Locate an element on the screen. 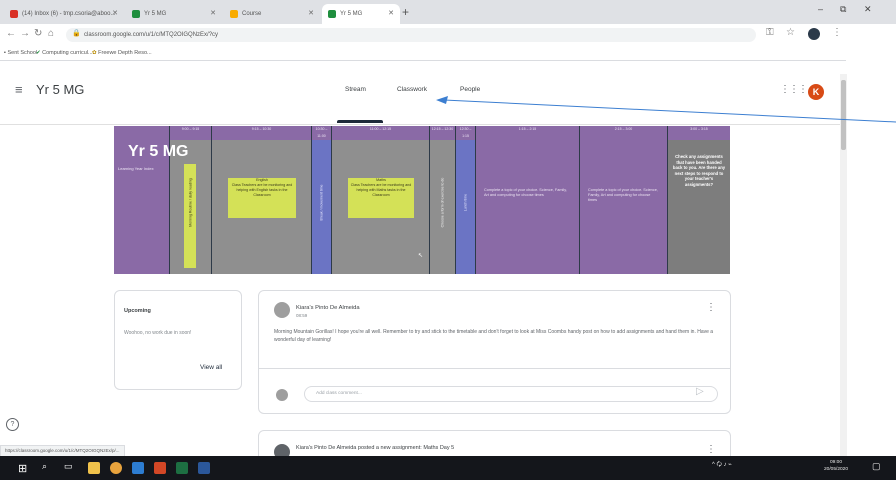  minimize-button: – is located at coordinates (820, 9).